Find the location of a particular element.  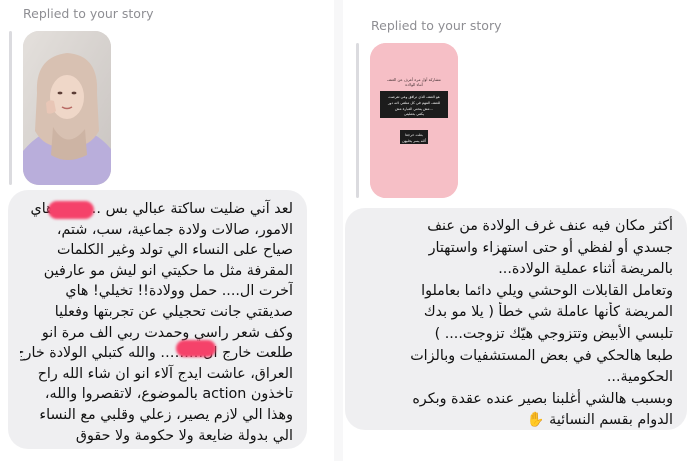

svg-text: يكفي بعمليتي is located at coordinates (414, 114).